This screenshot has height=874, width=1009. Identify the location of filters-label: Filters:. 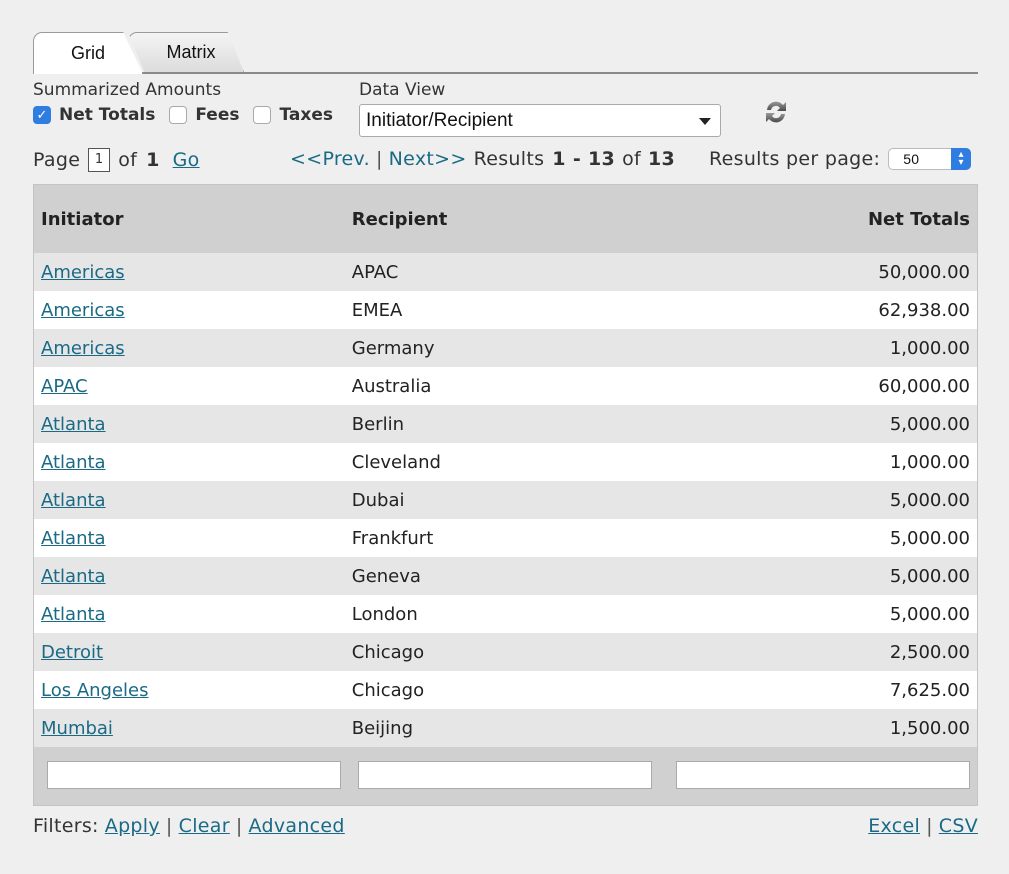
(66, 826).